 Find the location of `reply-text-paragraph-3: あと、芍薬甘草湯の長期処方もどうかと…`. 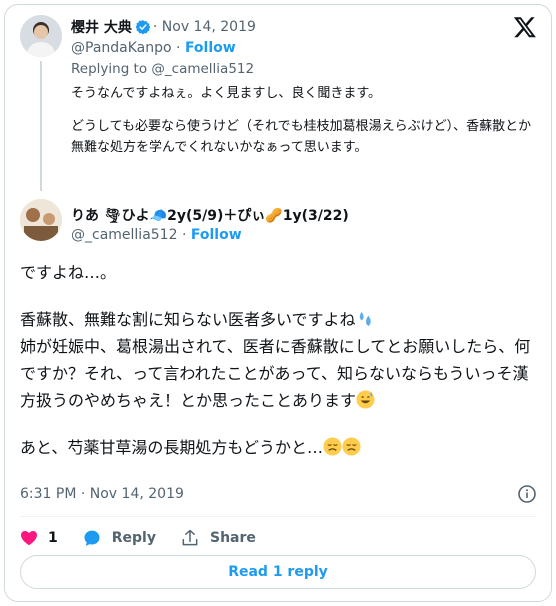

reply-text-paragraph-3: あと、芍薬甘草湯の長期処方もどうかと… is located at coordinates (280, 447).